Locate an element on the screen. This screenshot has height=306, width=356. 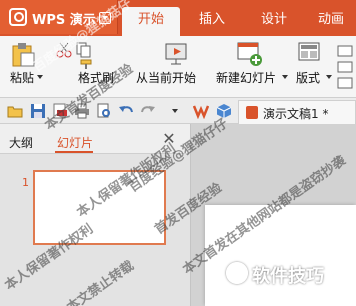
document-tab: 演示文稿1 * is located at coordinates (297, 112).